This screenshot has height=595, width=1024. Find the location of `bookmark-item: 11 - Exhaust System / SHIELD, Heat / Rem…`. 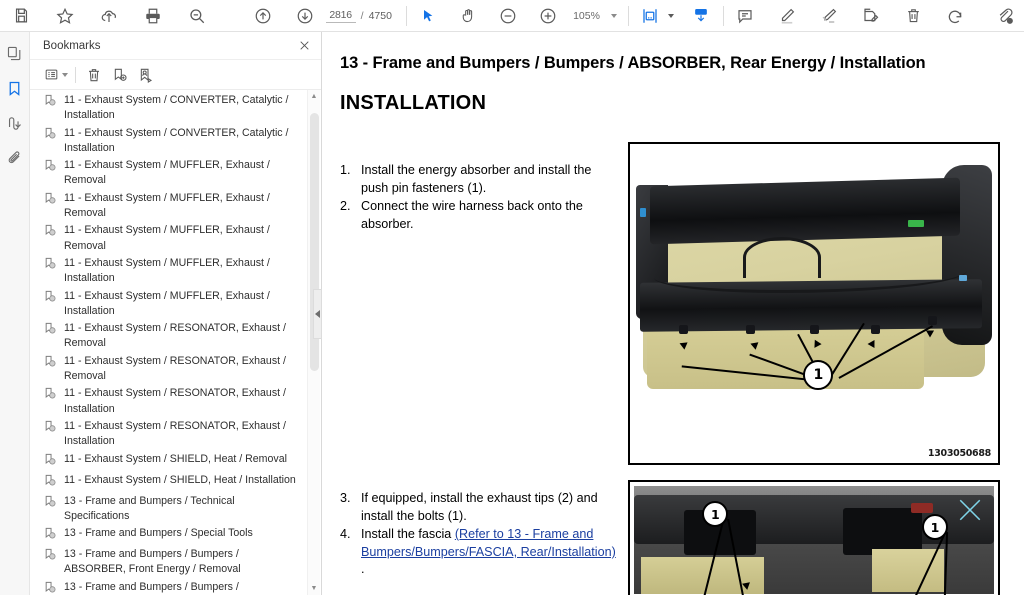

bookmark-item: 11 - Exhaust System / SHIELD, Heat / Rem… is located at coordinates (167, 461).